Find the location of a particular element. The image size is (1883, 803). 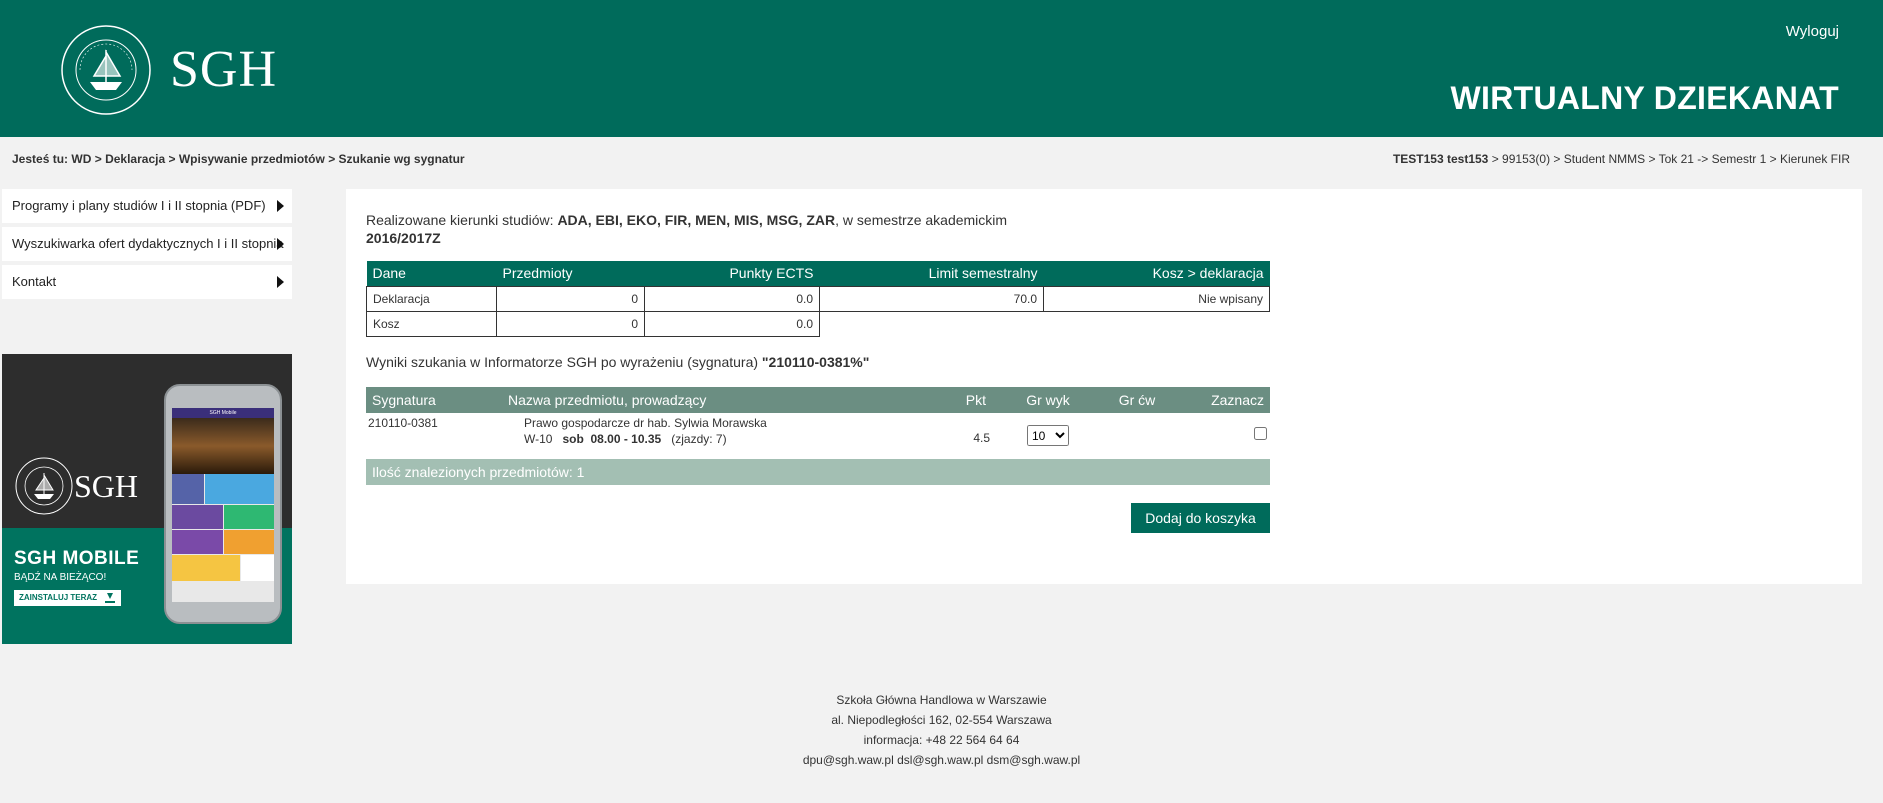

tile-poszkole is located at coordinates (257, 568).